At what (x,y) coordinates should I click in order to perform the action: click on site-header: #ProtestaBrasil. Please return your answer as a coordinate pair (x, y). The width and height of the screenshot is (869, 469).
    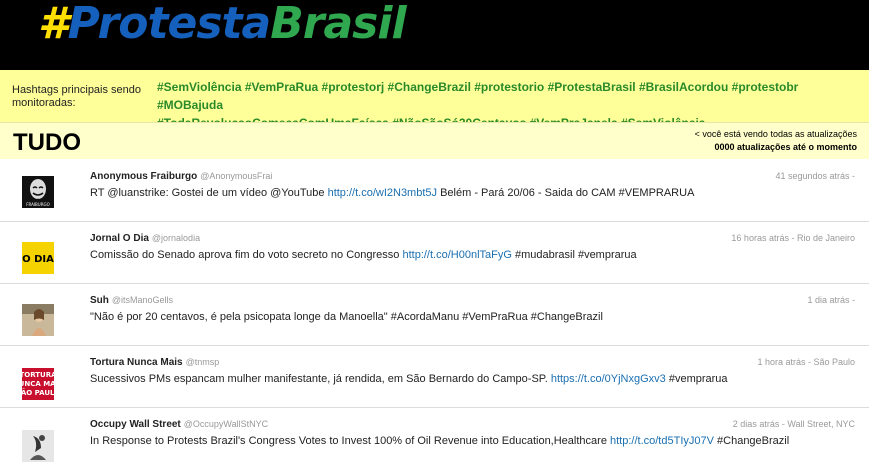
    Looking at the image, I should click on (434, 35).